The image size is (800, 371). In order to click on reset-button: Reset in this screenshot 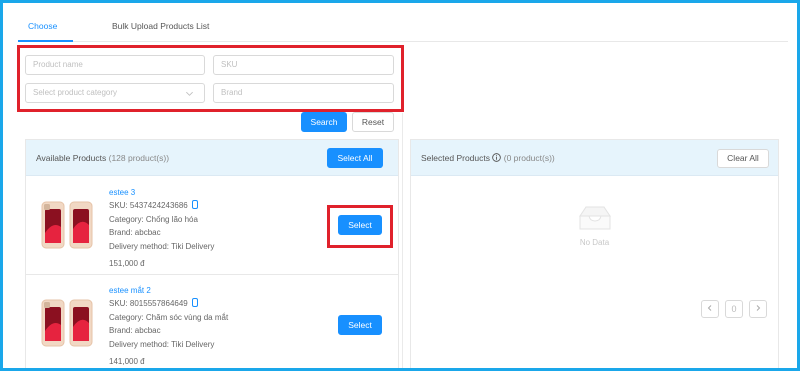, I will do `click(373, 122)`.